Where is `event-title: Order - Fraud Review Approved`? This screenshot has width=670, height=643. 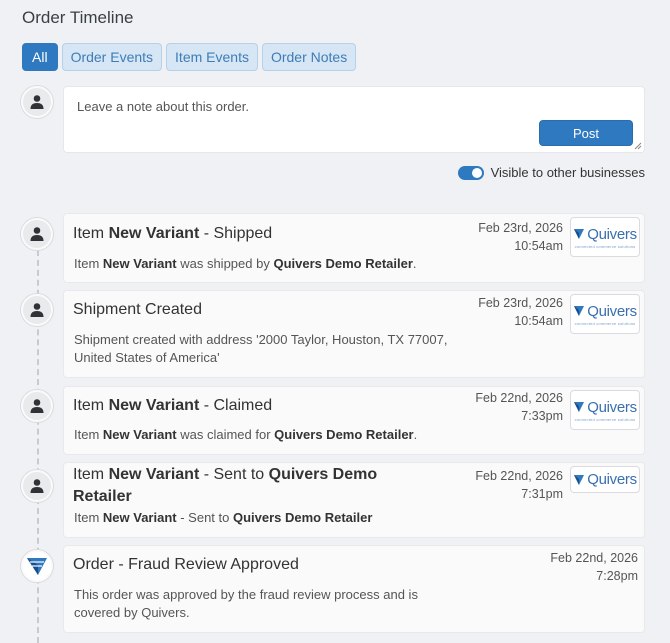
event-title: Order - Fraud Review Approved is located at coordinates (186, 564).